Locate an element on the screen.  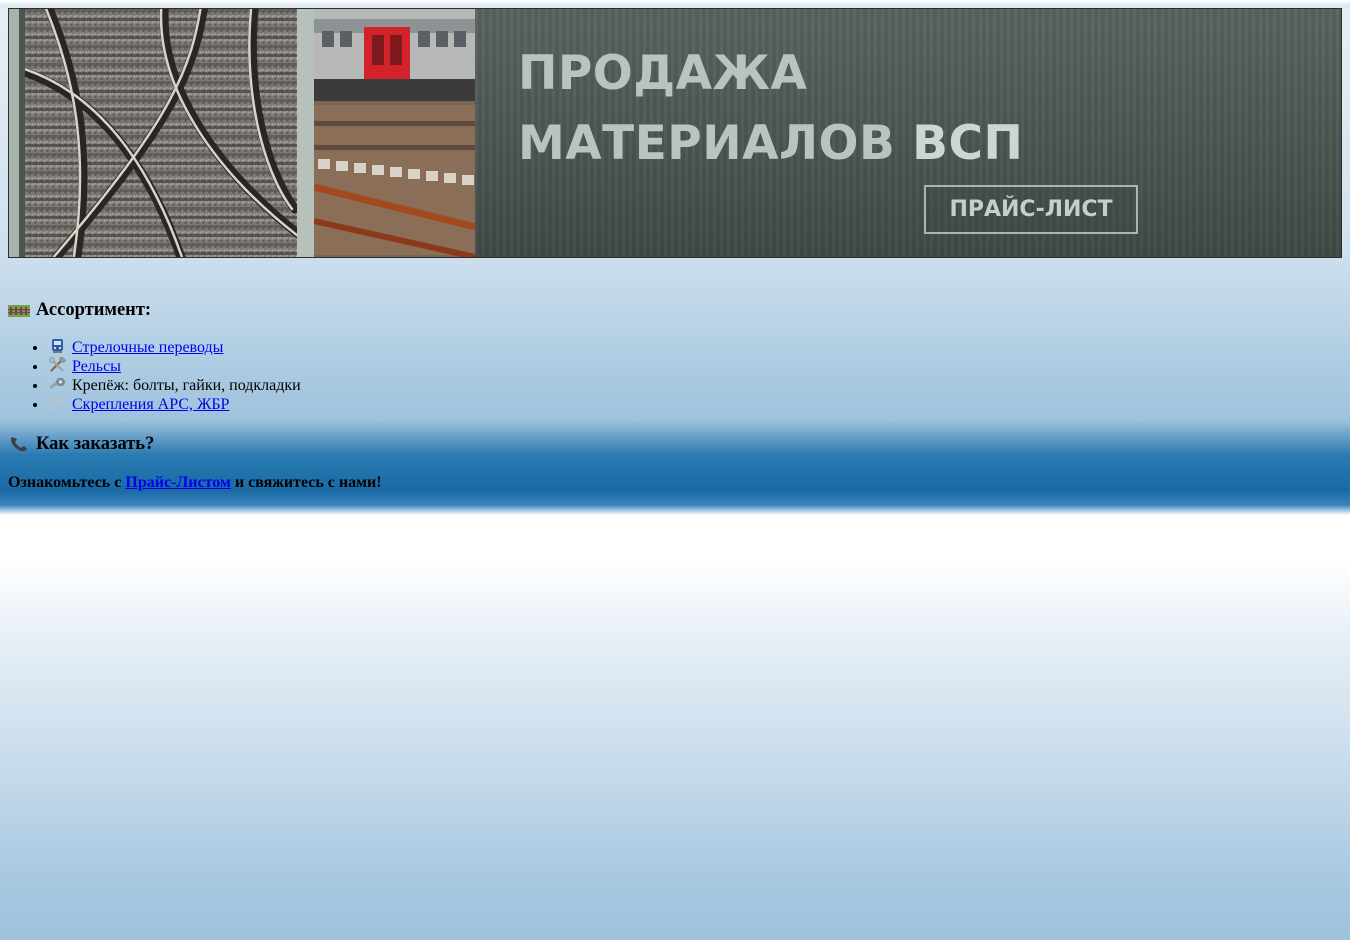
railway-switch-photo is located at coordinates (161, 133).